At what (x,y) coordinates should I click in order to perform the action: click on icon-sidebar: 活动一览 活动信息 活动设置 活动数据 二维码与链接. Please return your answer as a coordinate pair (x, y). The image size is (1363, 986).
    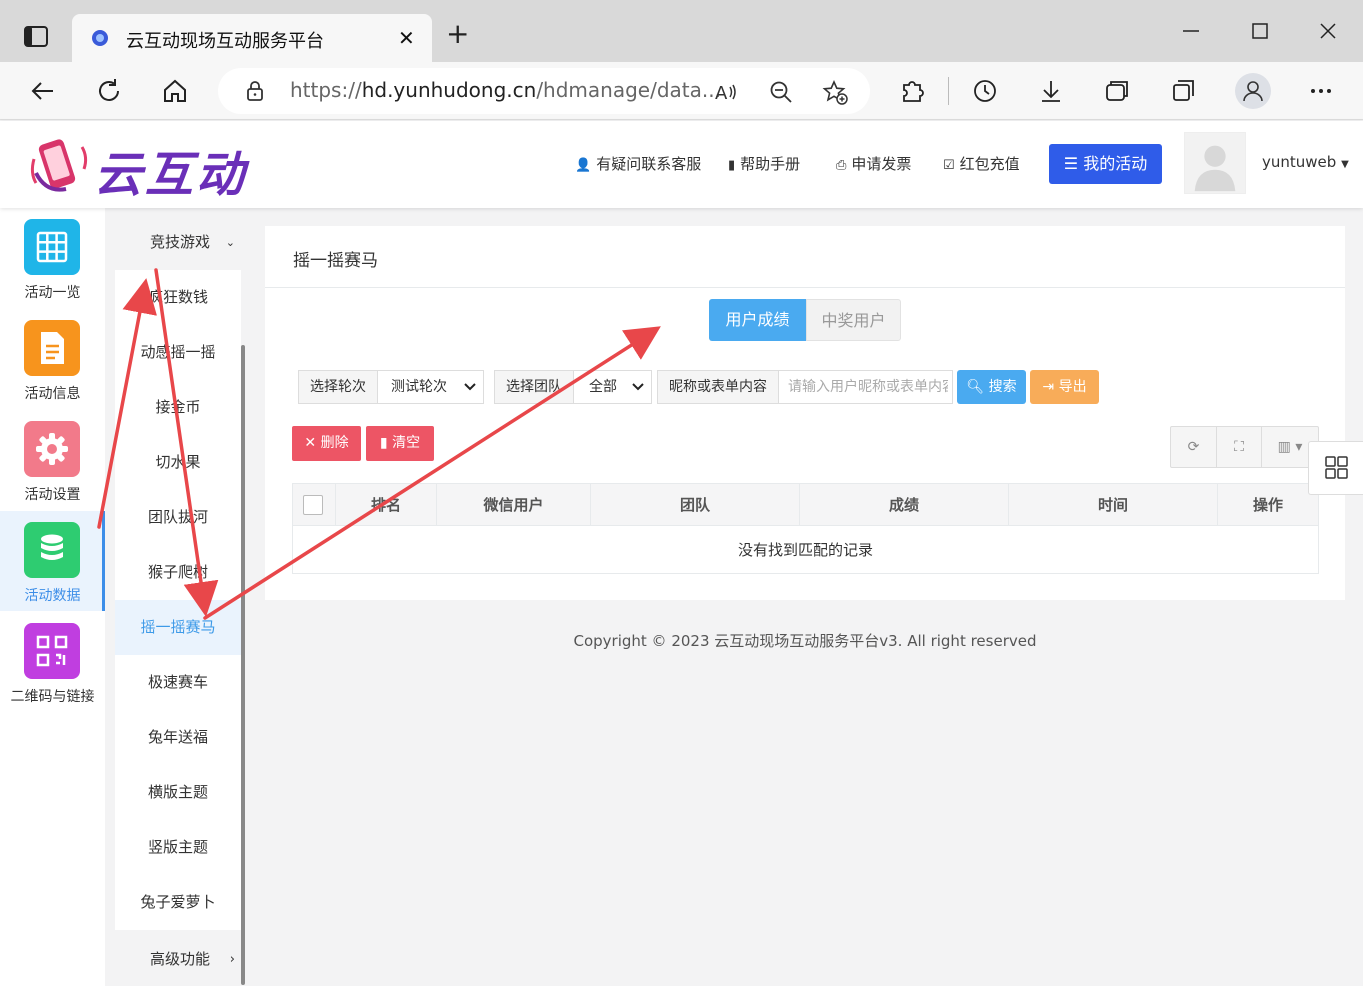
    Looking at the image, I should click on (52, 597).